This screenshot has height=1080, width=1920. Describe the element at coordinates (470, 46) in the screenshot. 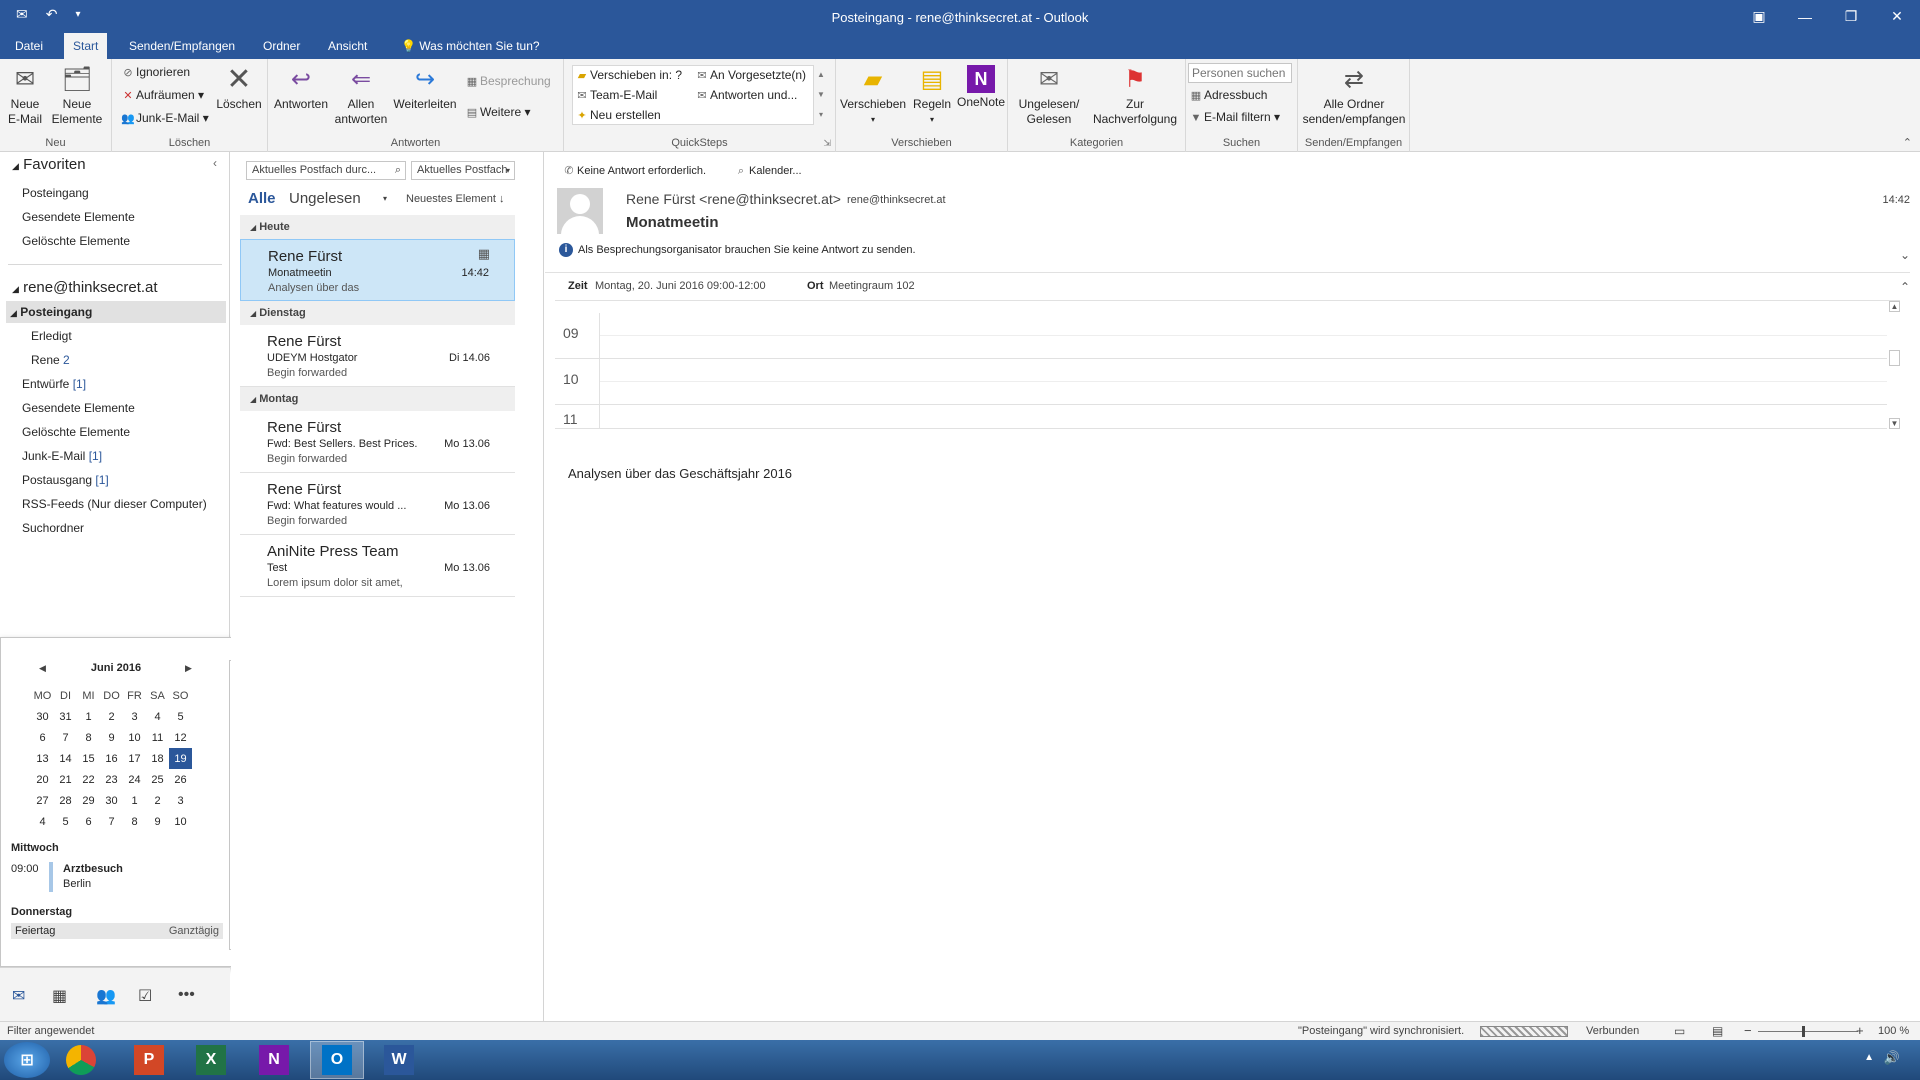

I see `tell-me-box: 💡 Was möchten Sie tun?` at that location.